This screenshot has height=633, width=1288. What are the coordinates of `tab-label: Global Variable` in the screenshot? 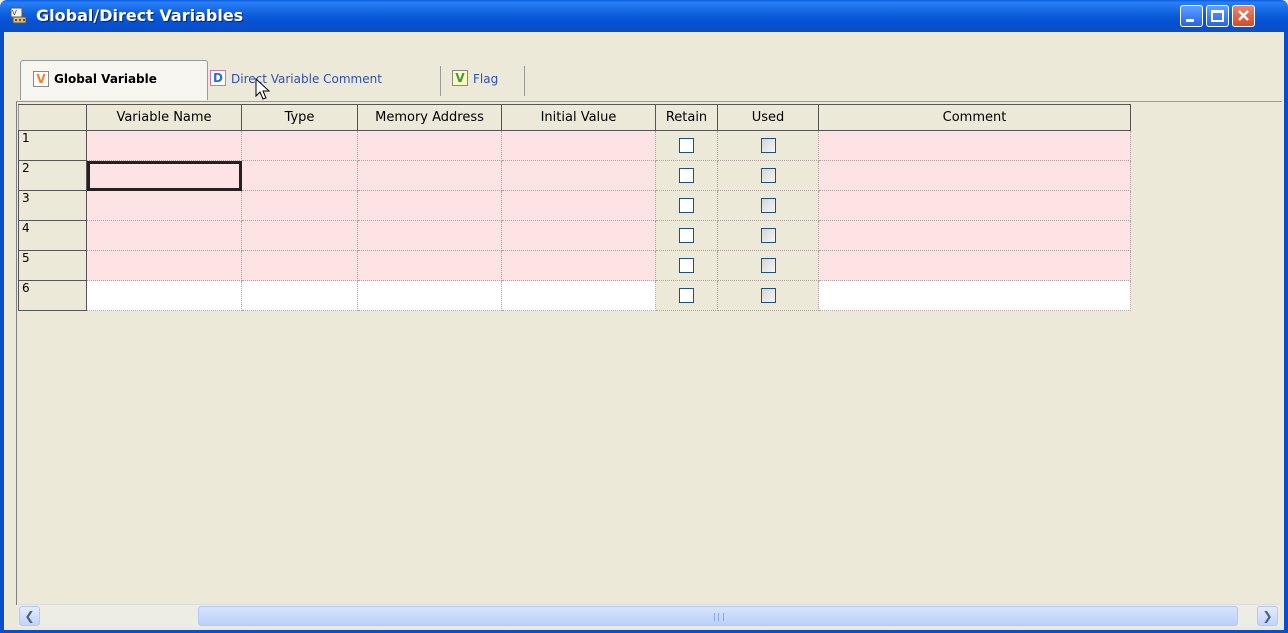 It's located at (105, 79).